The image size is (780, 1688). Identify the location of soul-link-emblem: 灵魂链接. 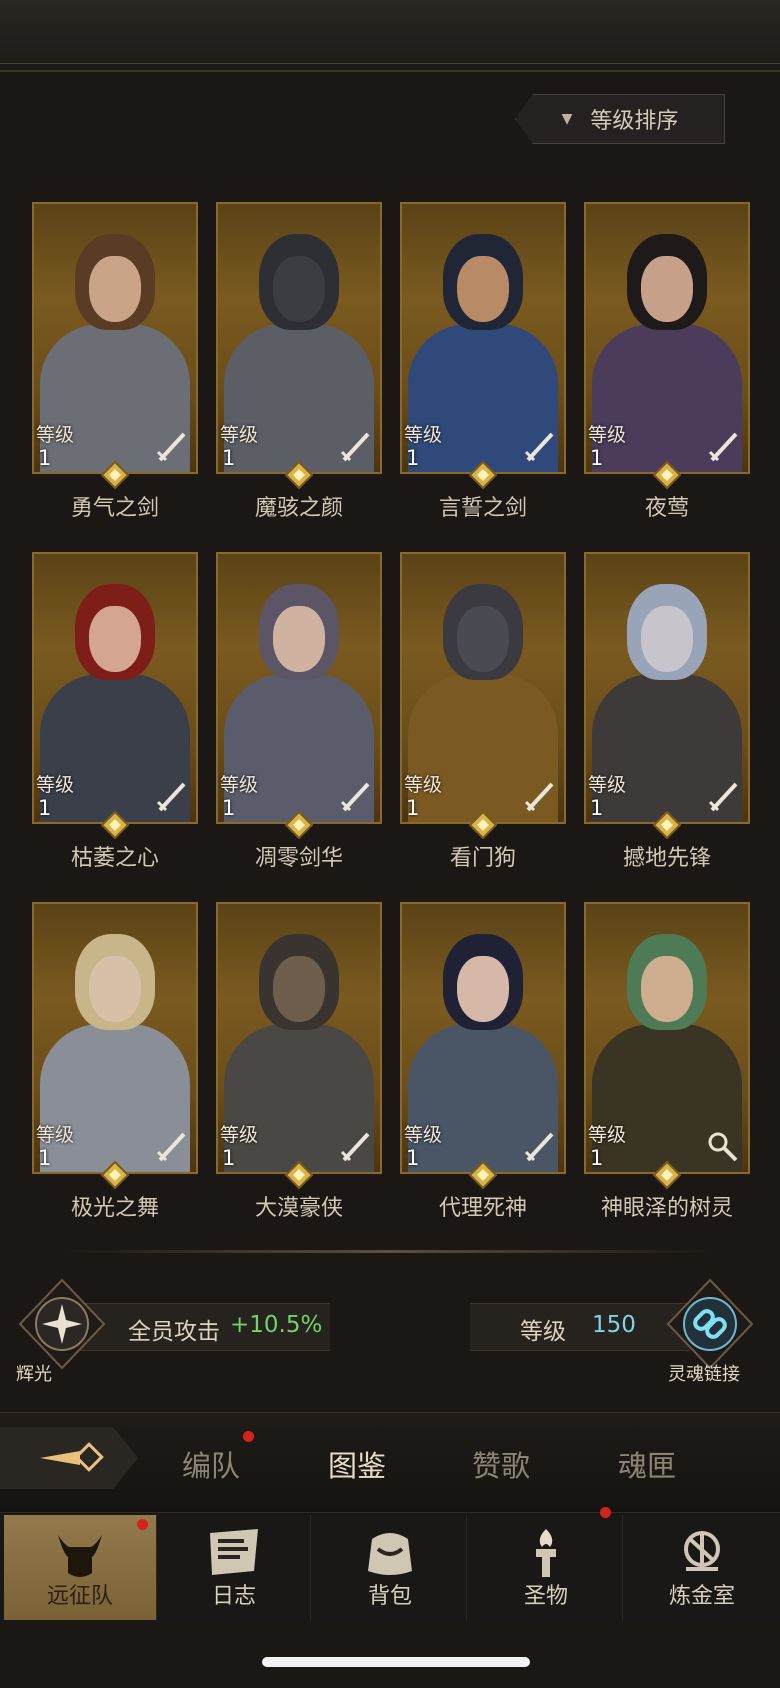
(710, 1331).